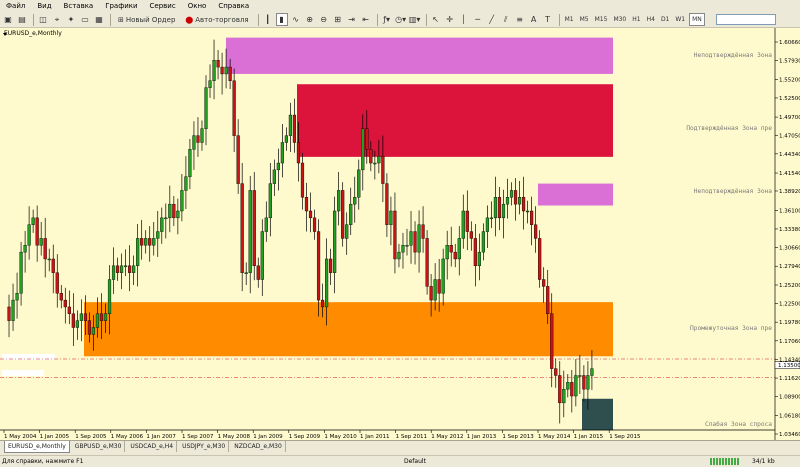  Describe the element at coordinates (665, 19) in the screenshot. I see `timeframe-button: D1` at that location.